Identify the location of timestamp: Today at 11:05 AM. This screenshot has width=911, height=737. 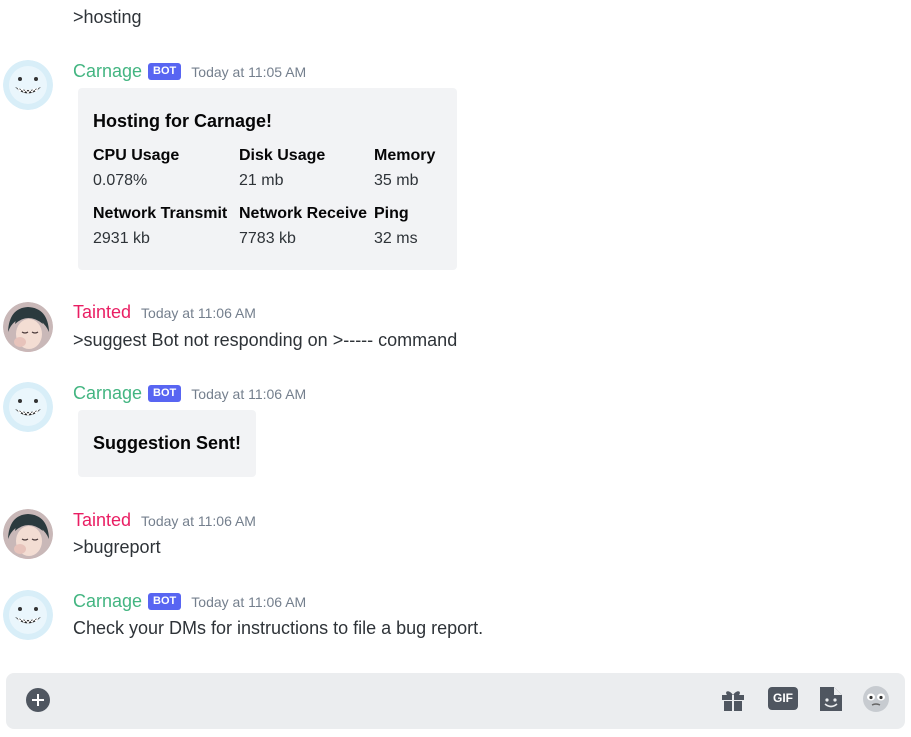
(249, 71).